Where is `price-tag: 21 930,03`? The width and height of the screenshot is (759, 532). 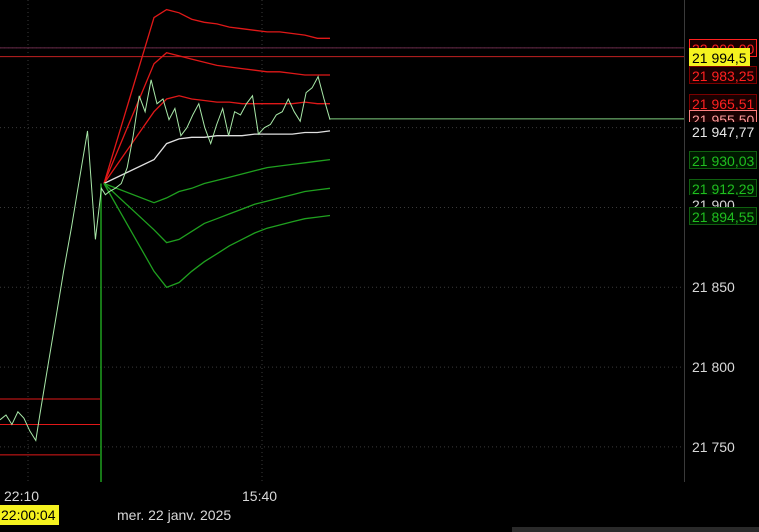
price-tag: 21 930,03 is located at coordinates (723, 159).